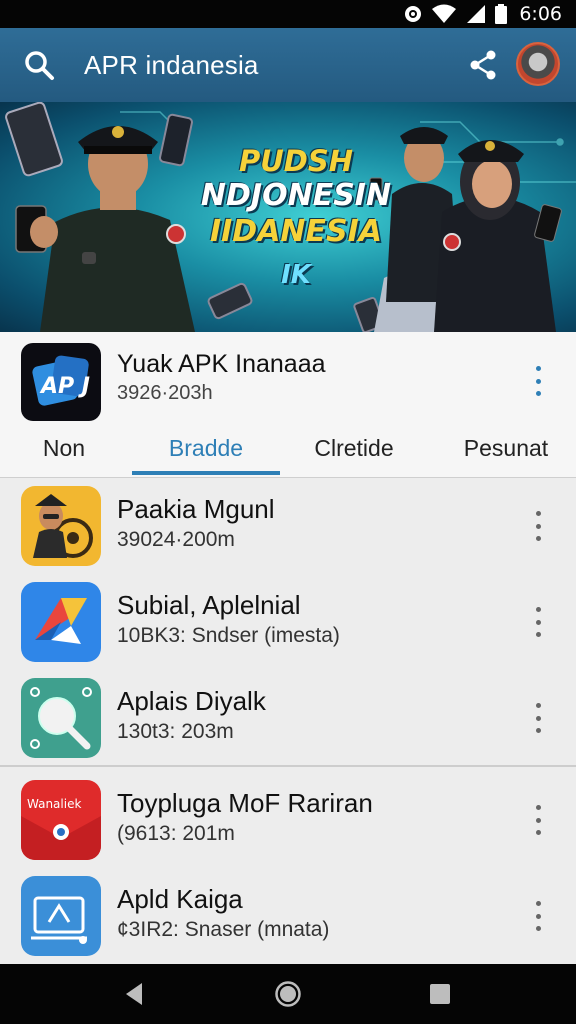  I want to click on status-time: 6:06, so click(540, 14).